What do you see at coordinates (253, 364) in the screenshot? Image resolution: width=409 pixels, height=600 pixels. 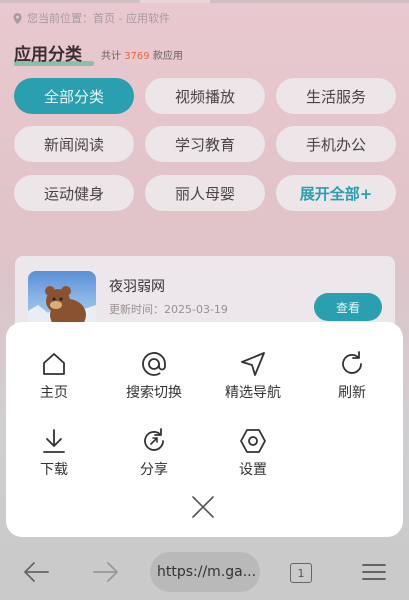 I see `navigation-arrow-icon` at bounding box center [253, 364].